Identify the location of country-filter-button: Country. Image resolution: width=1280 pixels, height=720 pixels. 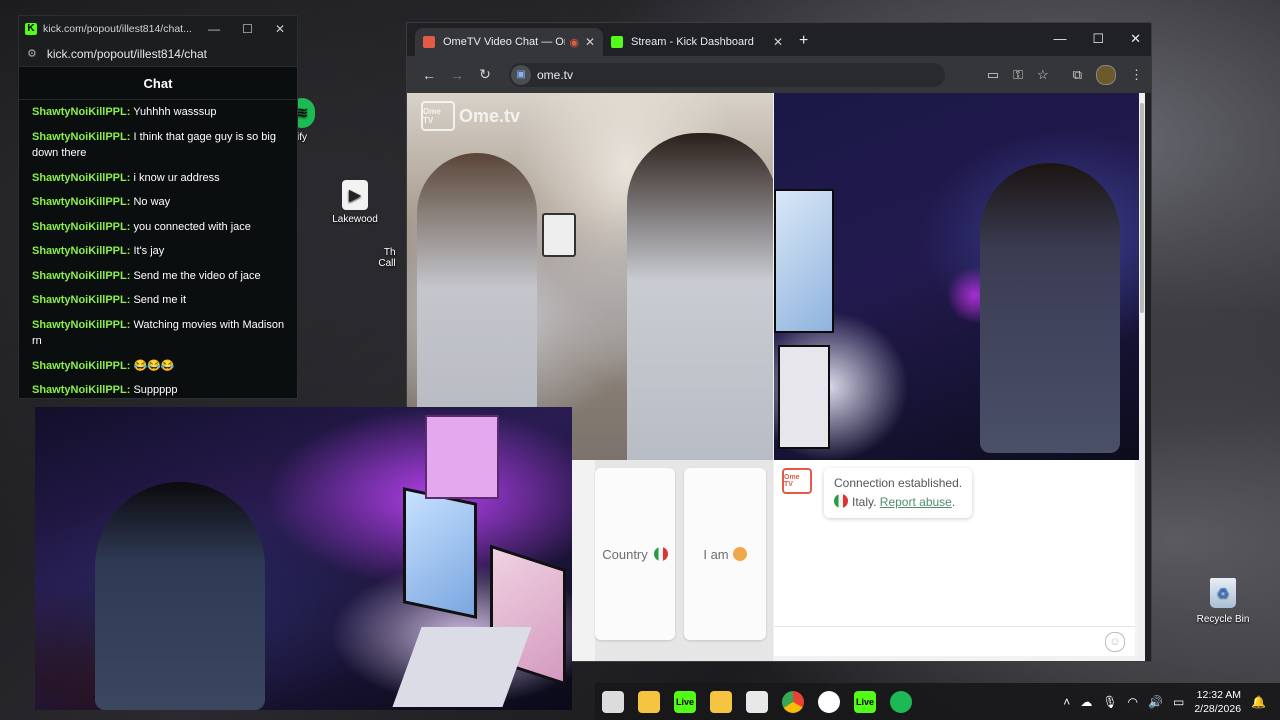
(635, 554).